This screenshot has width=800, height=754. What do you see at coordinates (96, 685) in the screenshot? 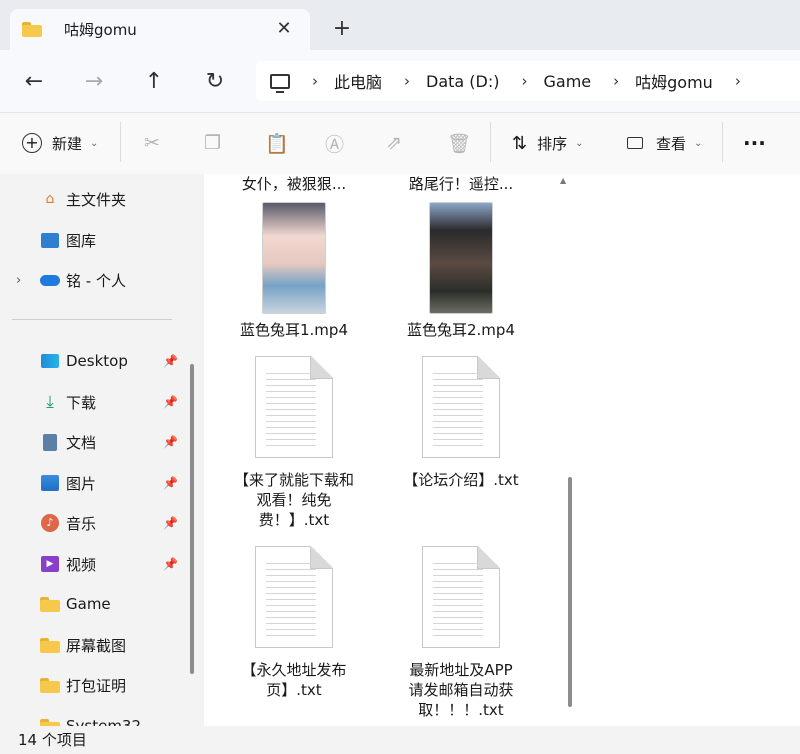
I see `sidebar-item-label: 打包证明` at bounding box center [96, 685].